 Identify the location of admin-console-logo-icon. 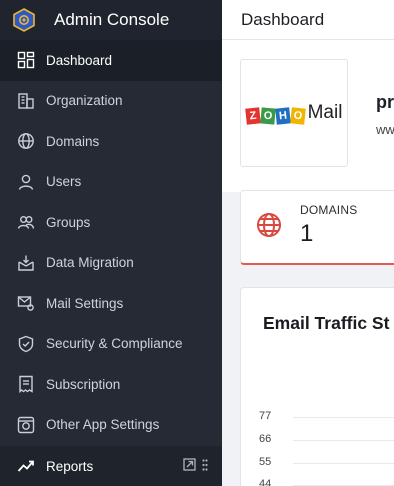
(24, 20).